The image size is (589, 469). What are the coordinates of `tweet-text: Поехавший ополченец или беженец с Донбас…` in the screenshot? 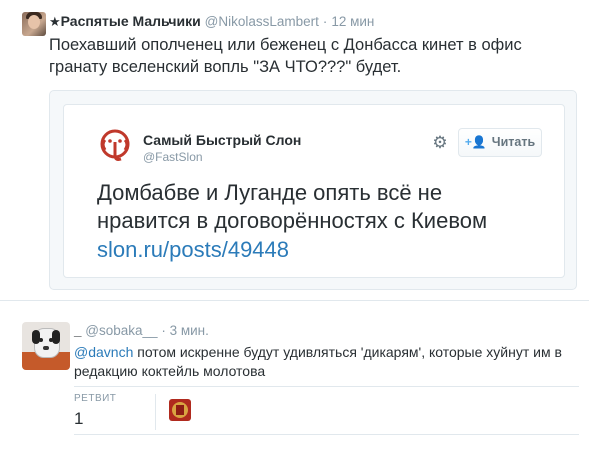 It's located at (285, 56).